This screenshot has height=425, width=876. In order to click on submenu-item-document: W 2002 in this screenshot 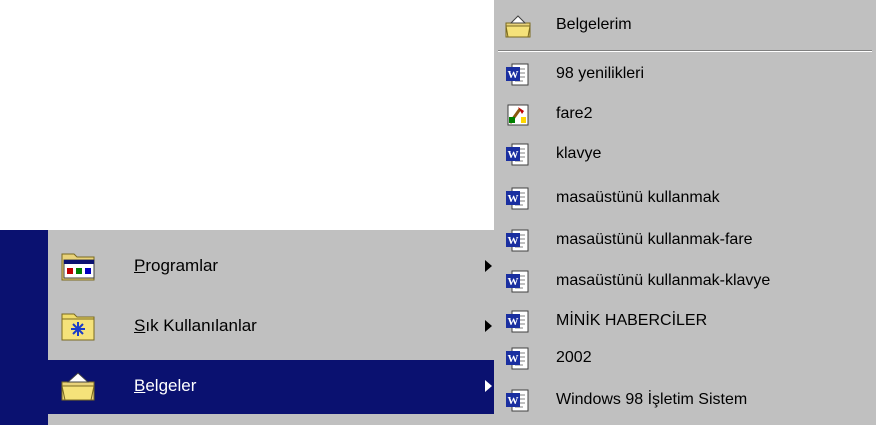, I will do `click(685, 359)`.